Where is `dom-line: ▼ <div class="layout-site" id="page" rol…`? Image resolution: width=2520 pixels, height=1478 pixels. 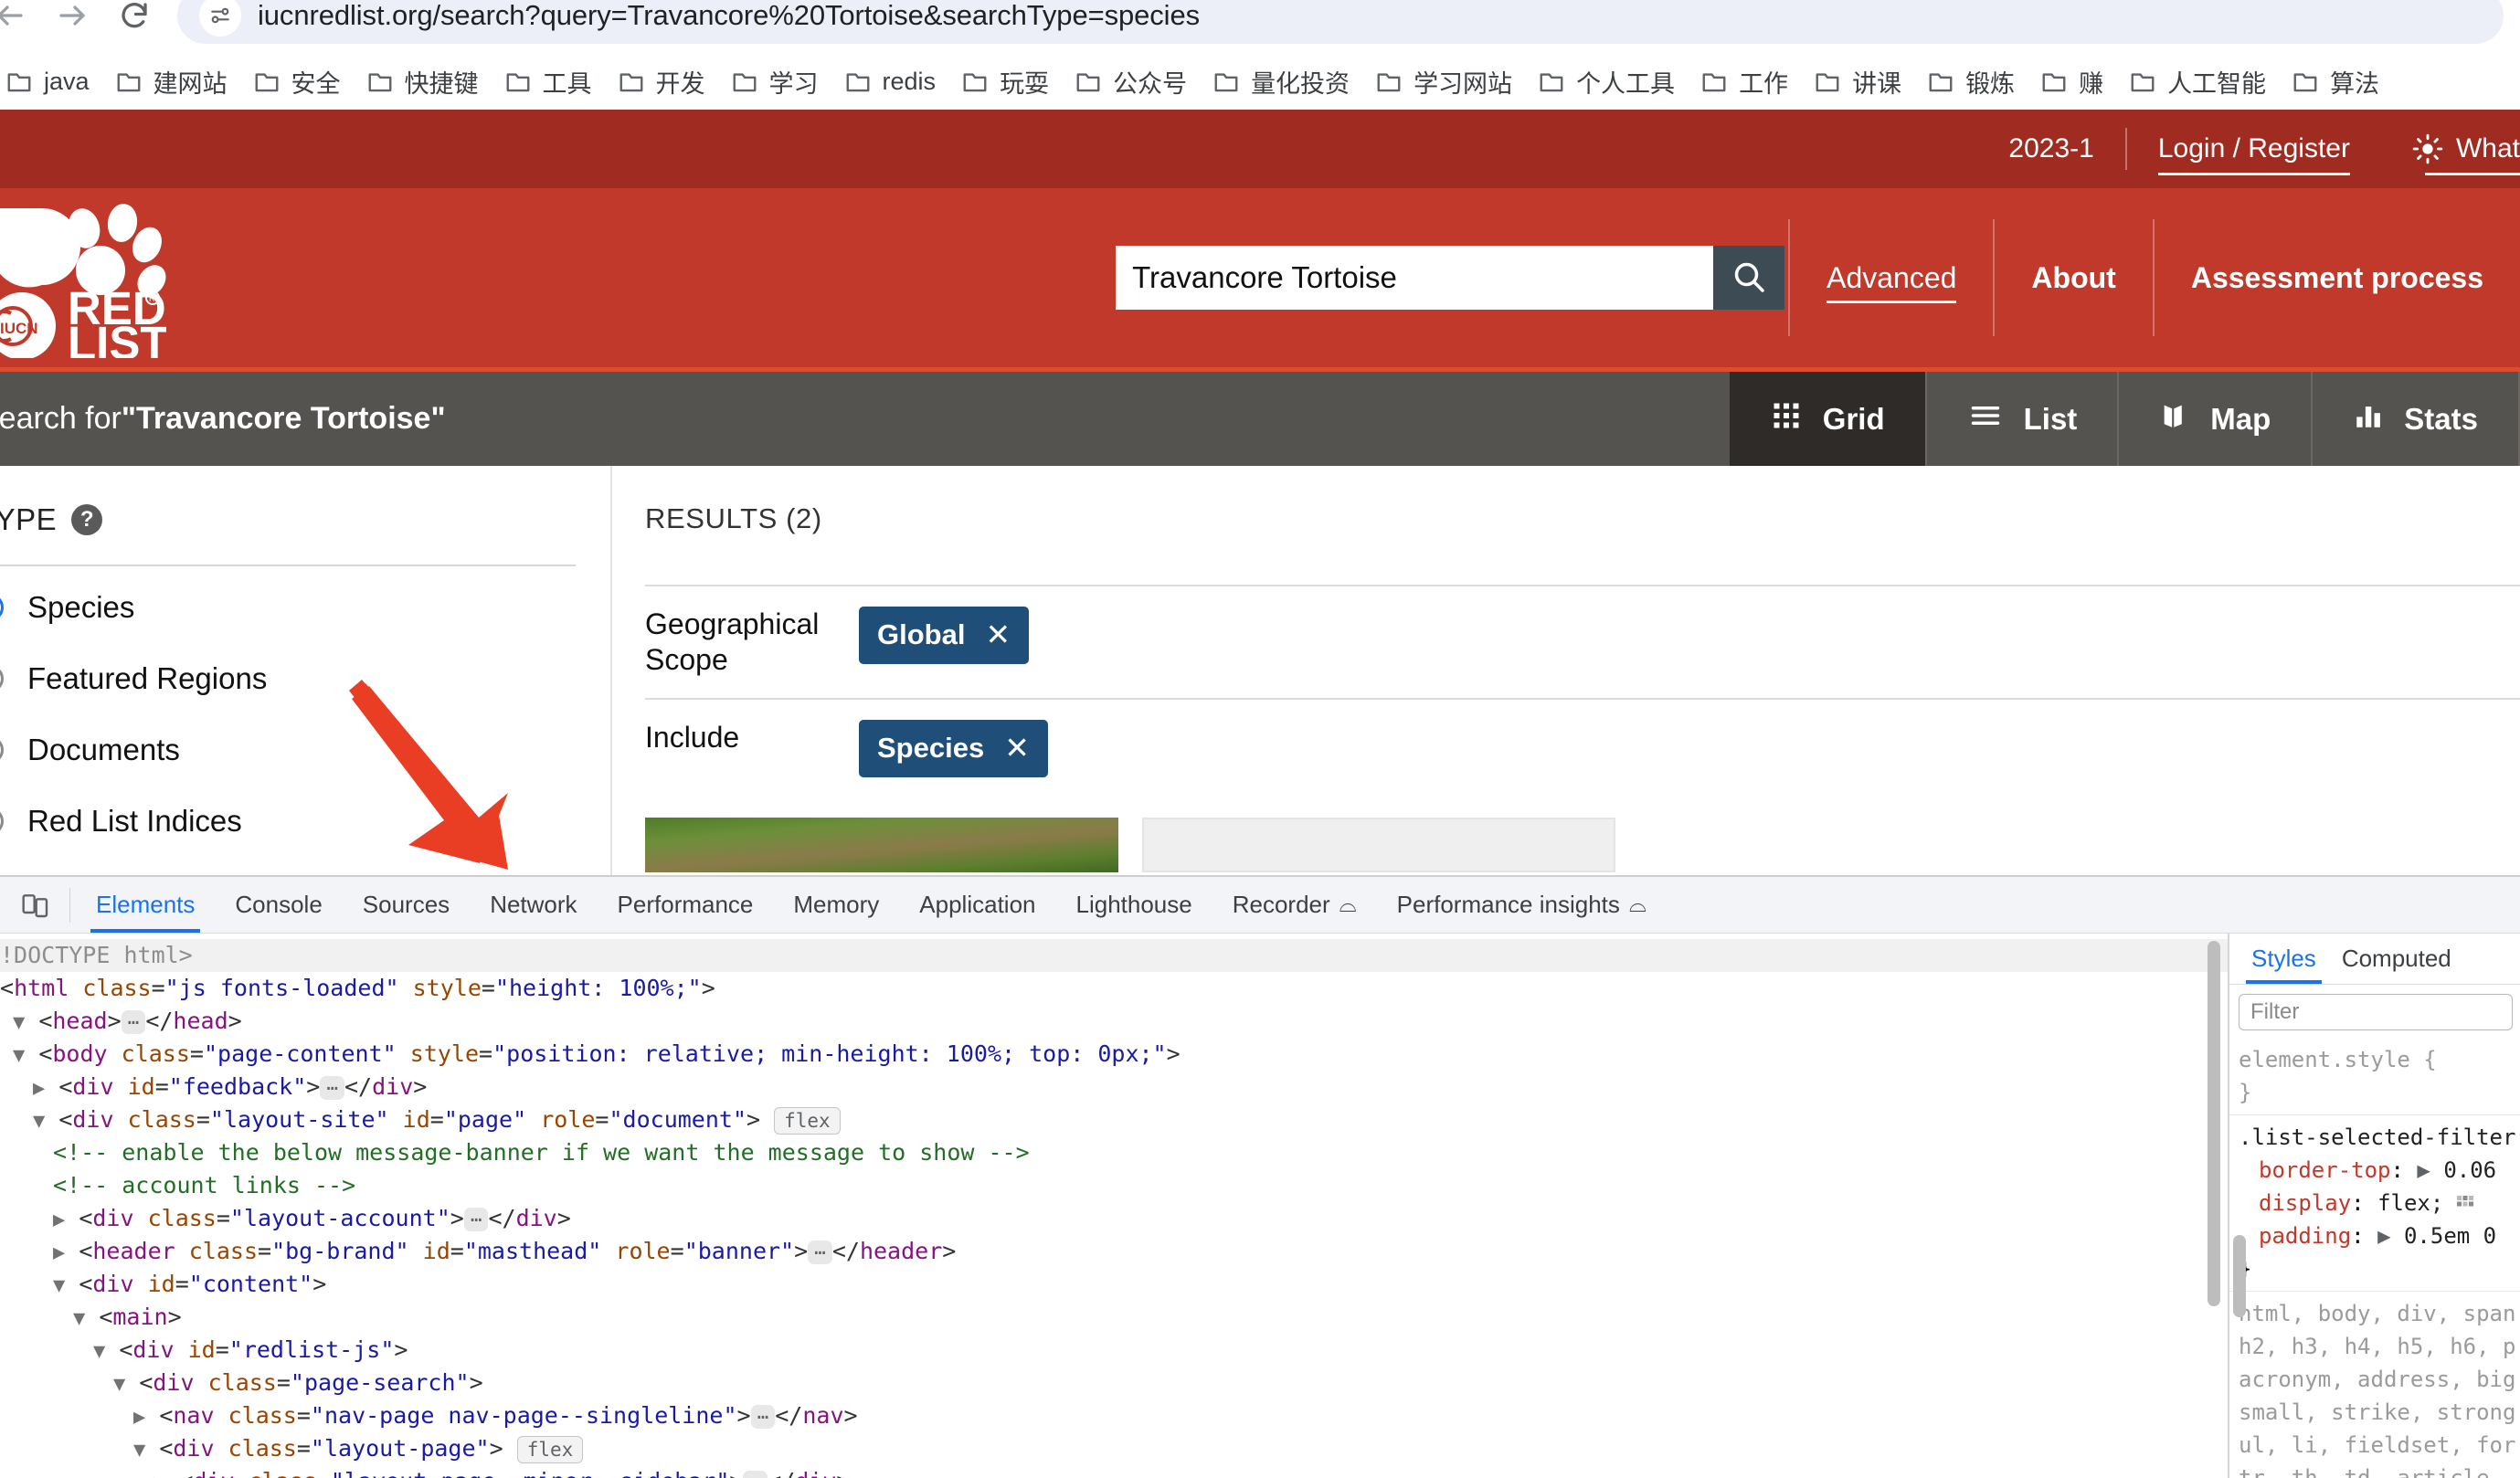 dom-line: ▼ <div class="layout-site" id="page" rol… is located at coordinates (1114, 1119).